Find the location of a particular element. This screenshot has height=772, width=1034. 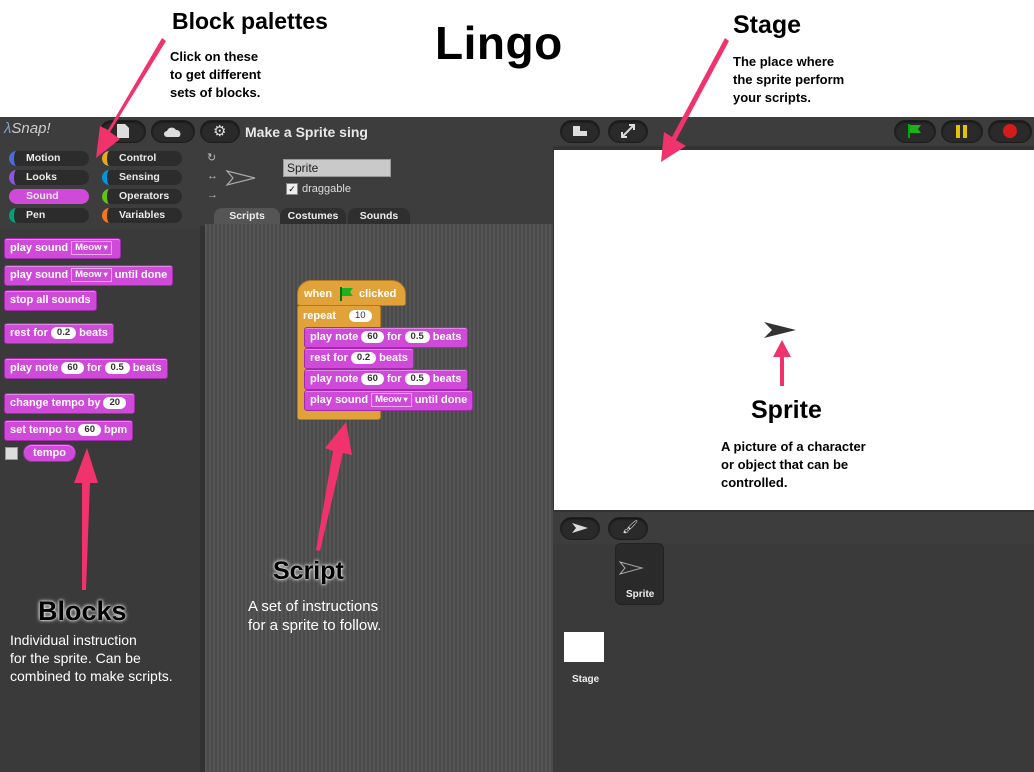

stop-icon is located at coordinates (1010, 131).